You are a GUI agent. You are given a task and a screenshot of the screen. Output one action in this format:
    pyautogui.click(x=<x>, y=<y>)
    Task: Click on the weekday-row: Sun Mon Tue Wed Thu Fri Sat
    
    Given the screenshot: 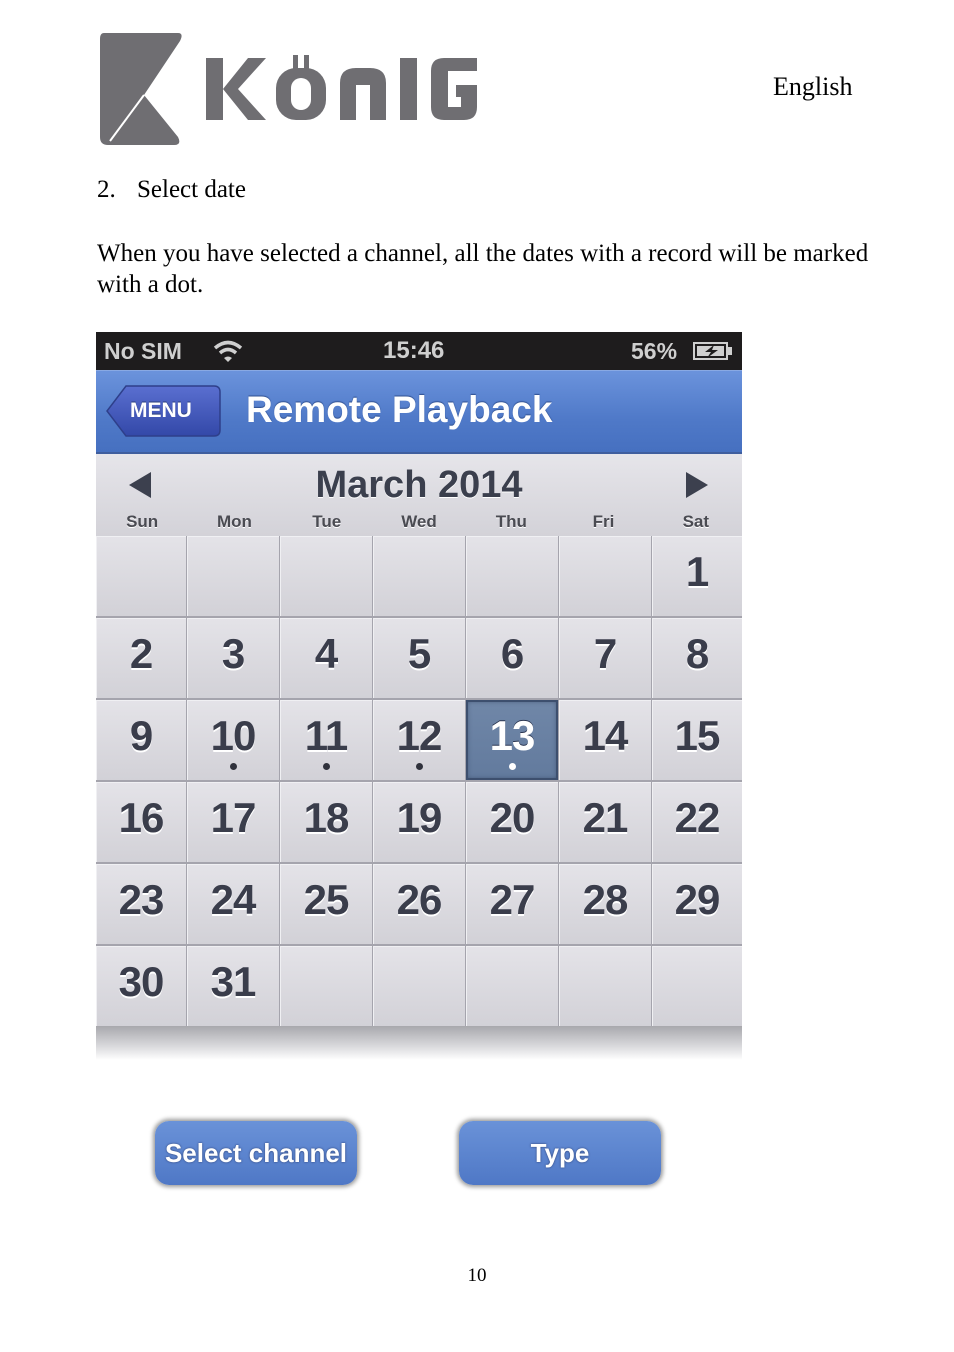 What is the action you would take?
    pyautogui.click(x=419, y=522)
    